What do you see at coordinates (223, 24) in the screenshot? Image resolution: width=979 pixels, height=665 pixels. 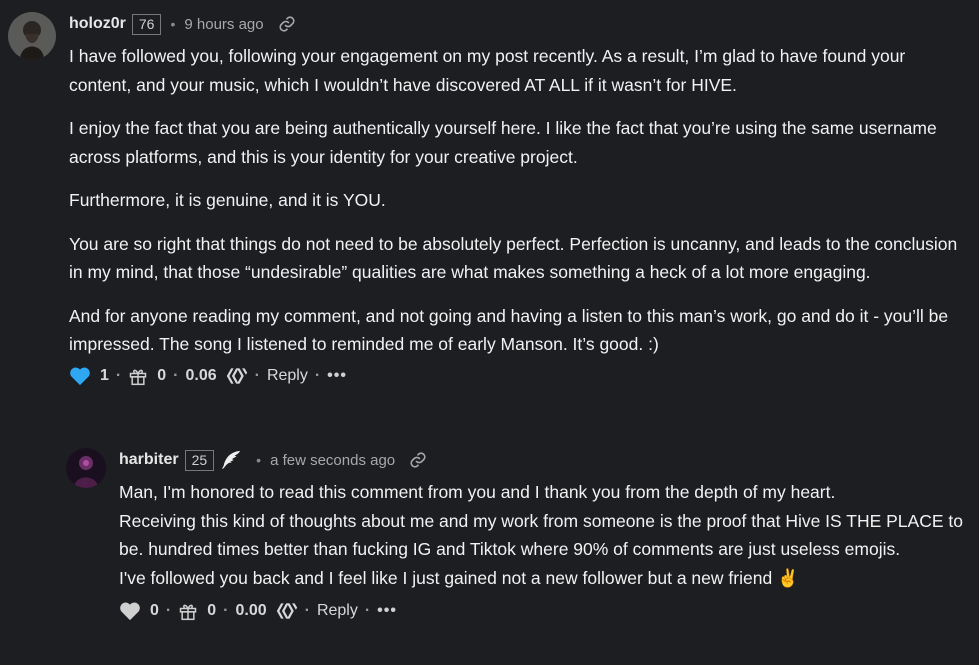 I see `timestamp: 9 hours ago` at bounding box center [223, 24].